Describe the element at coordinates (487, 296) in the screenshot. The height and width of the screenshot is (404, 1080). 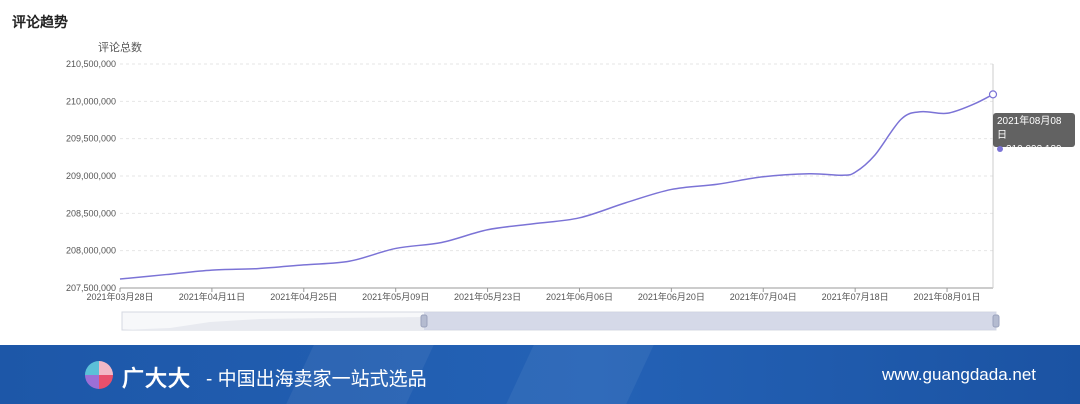
I see `x-tick-label: 2021年05月23日` at that location.